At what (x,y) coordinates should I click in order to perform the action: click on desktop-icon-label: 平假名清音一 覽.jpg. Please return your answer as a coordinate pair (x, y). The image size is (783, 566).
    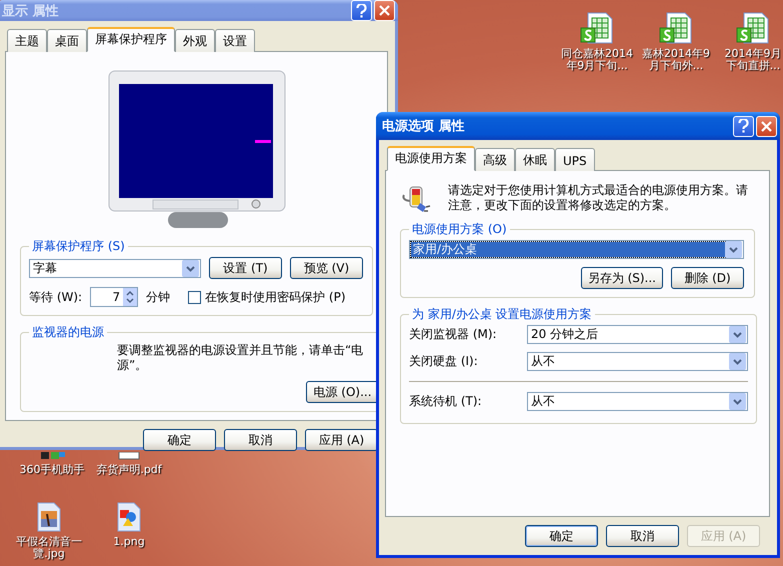
    Looking at the image, I should click on (49, 548).